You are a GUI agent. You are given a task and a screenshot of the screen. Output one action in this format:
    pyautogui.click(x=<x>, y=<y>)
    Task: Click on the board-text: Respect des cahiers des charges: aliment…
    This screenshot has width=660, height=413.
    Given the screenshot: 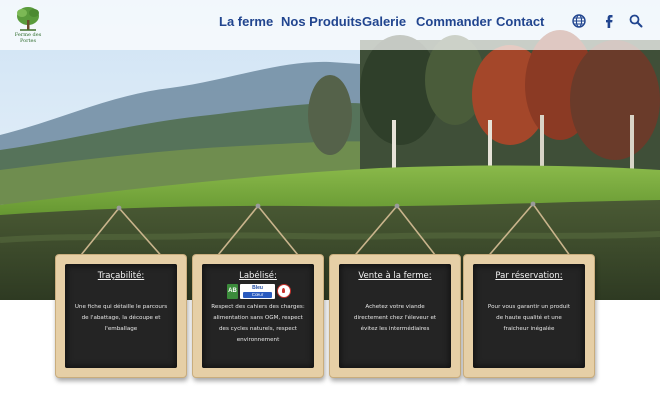 What is the action you would take?
    pyautogui.click(x=258, y=324)
    